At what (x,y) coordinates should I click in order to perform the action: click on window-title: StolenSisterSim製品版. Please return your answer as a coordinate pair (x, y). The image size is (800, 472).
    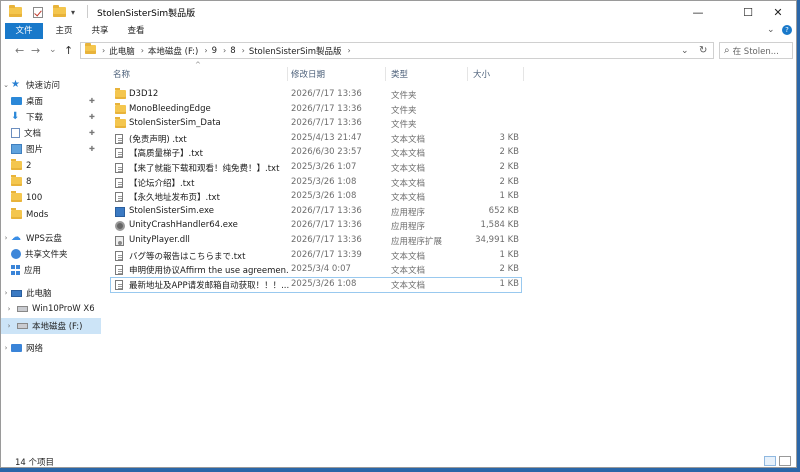
    Looking at the image, I should click on (146, 14).